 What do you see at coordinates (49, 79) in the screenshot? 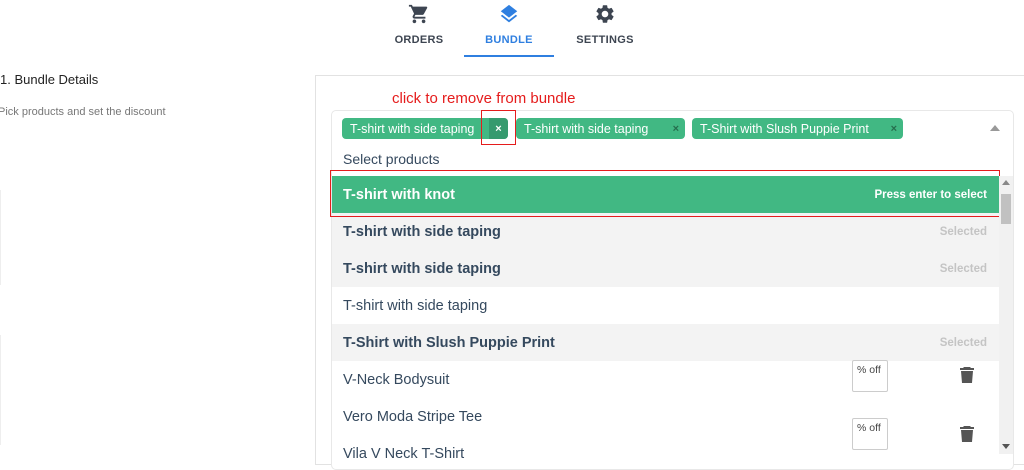
I see `section-title: 1. Bundle Details` at bounding box center [49, 79].